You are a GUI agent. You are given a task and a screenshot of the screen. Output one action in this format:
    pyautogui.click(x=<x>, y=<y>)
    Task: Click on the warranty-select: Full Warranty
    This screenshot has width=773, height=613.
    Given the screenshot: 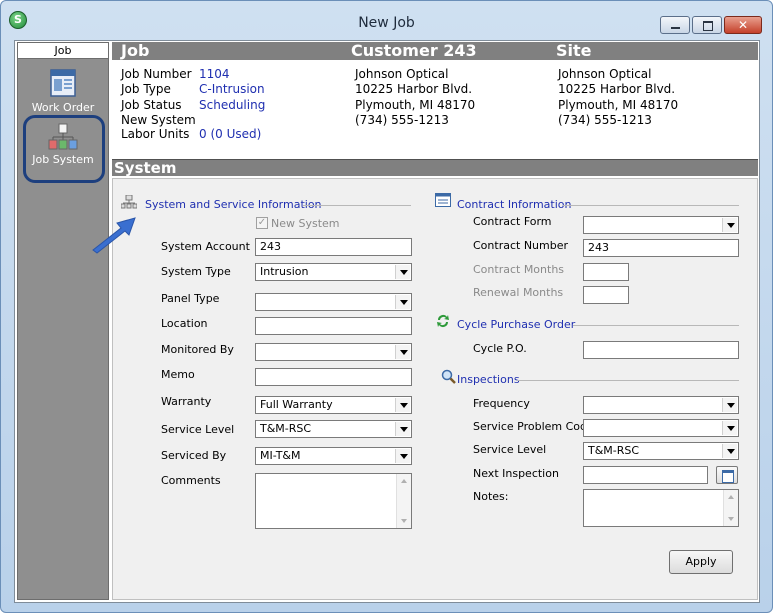 What is the action you would take?
    pyautogui.click(x=333, y=405)
    